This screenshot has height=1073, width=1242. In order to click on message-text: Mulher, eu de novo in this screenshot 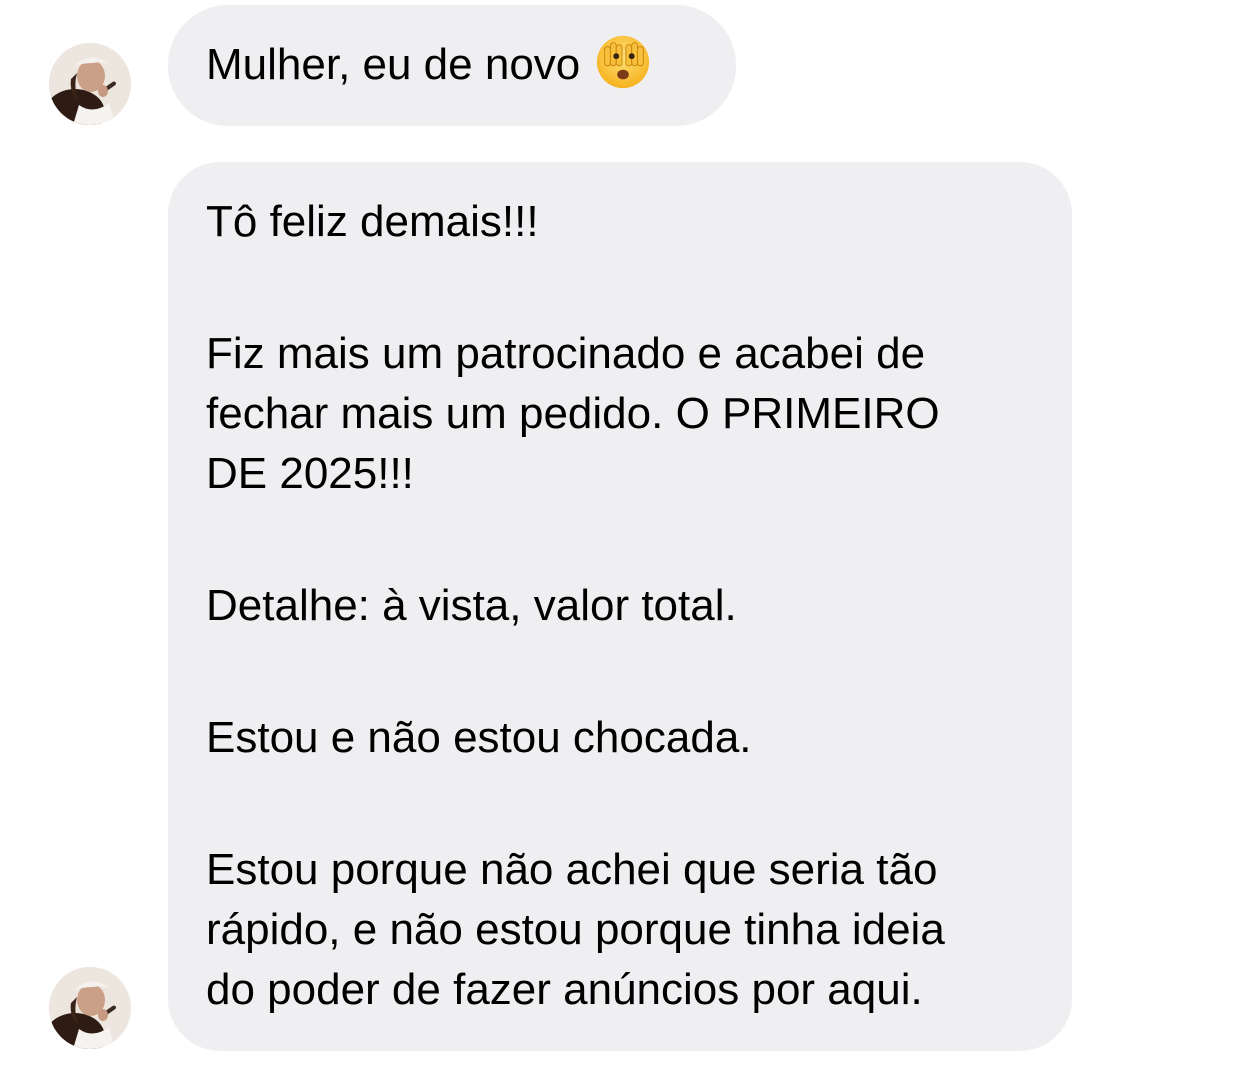, I will do `click(393, 64)`.